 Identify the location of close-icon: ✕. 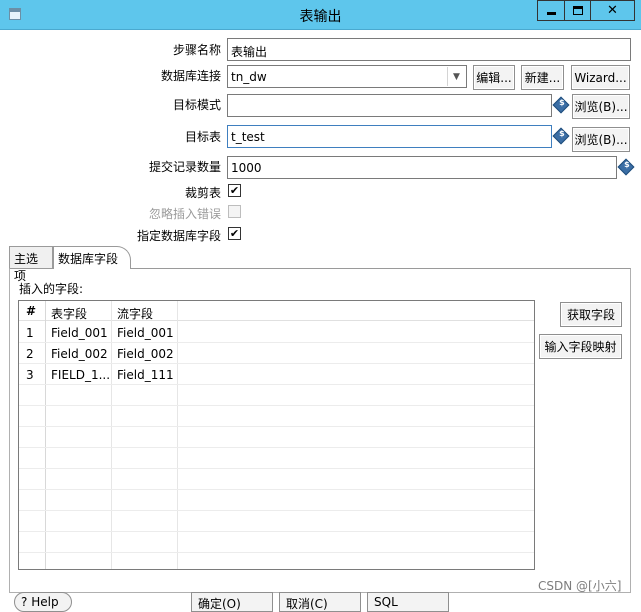
(612, 10).